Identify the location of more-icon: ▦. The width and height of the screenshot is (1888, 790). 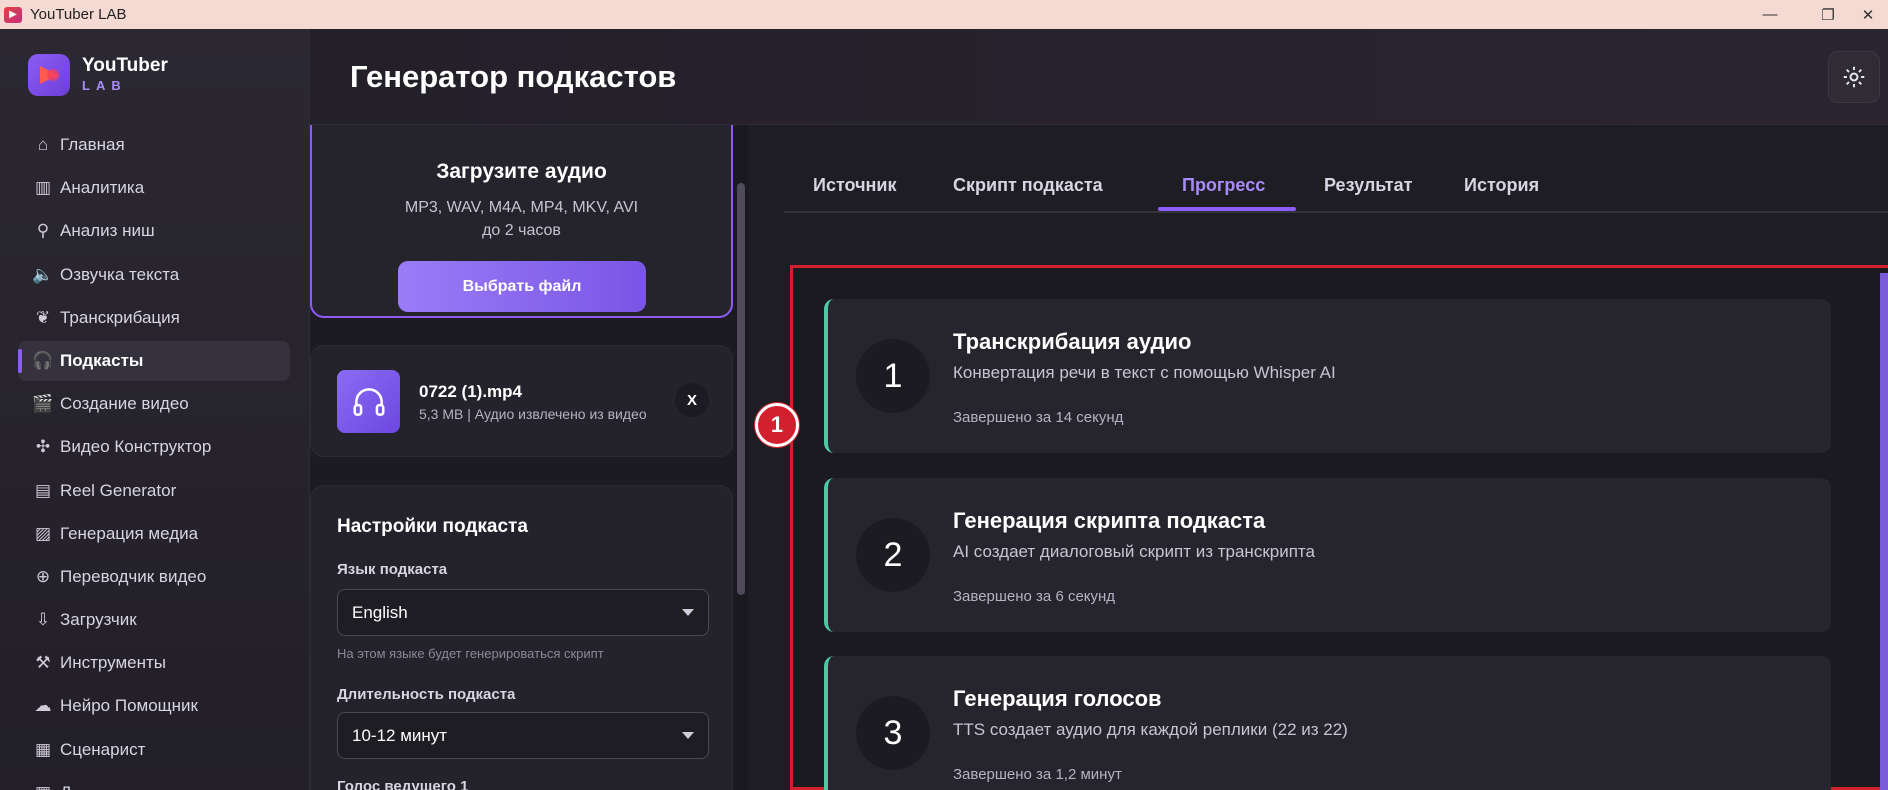
(43, 786).